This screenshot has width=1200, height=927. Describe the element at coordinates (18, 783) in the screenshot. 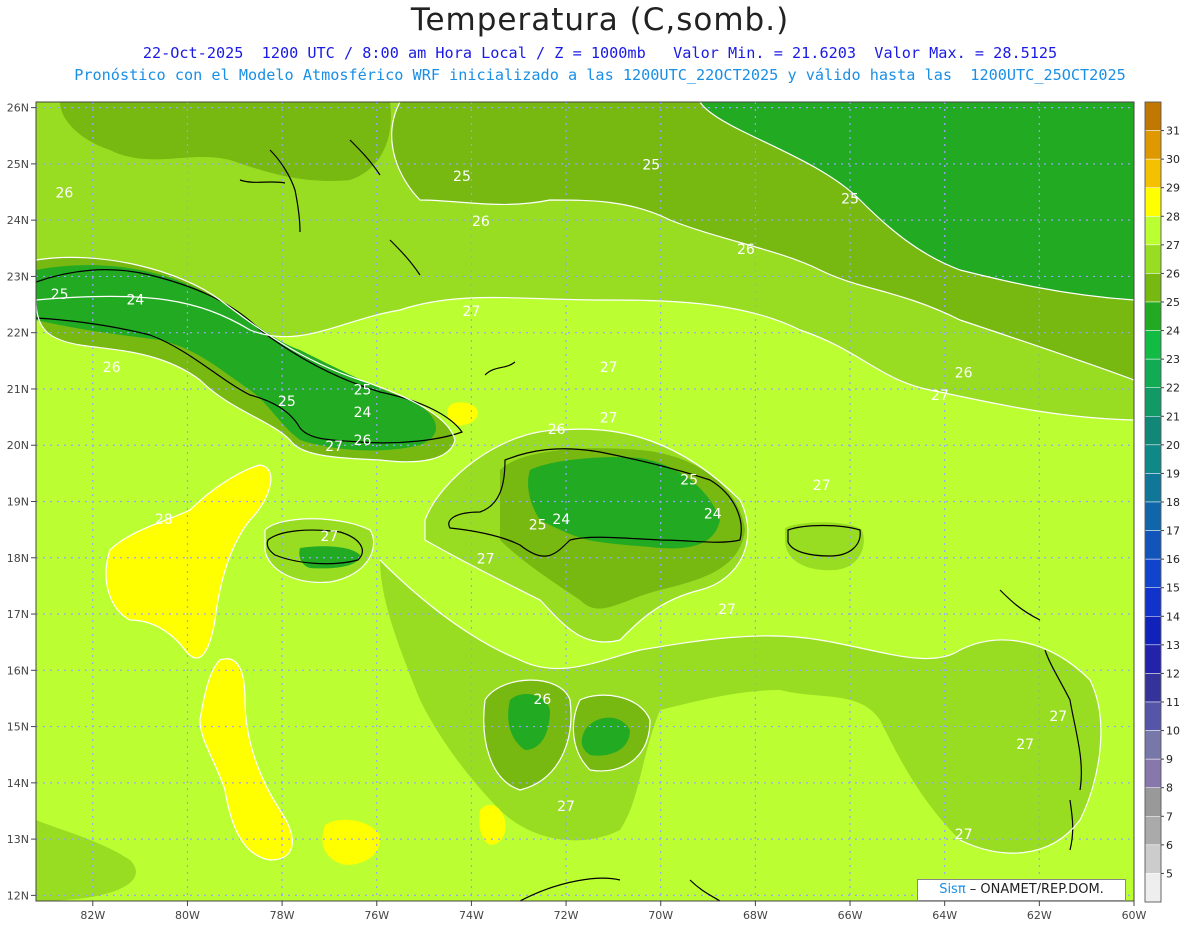

I see `y-tick-label: 14N` at that location.